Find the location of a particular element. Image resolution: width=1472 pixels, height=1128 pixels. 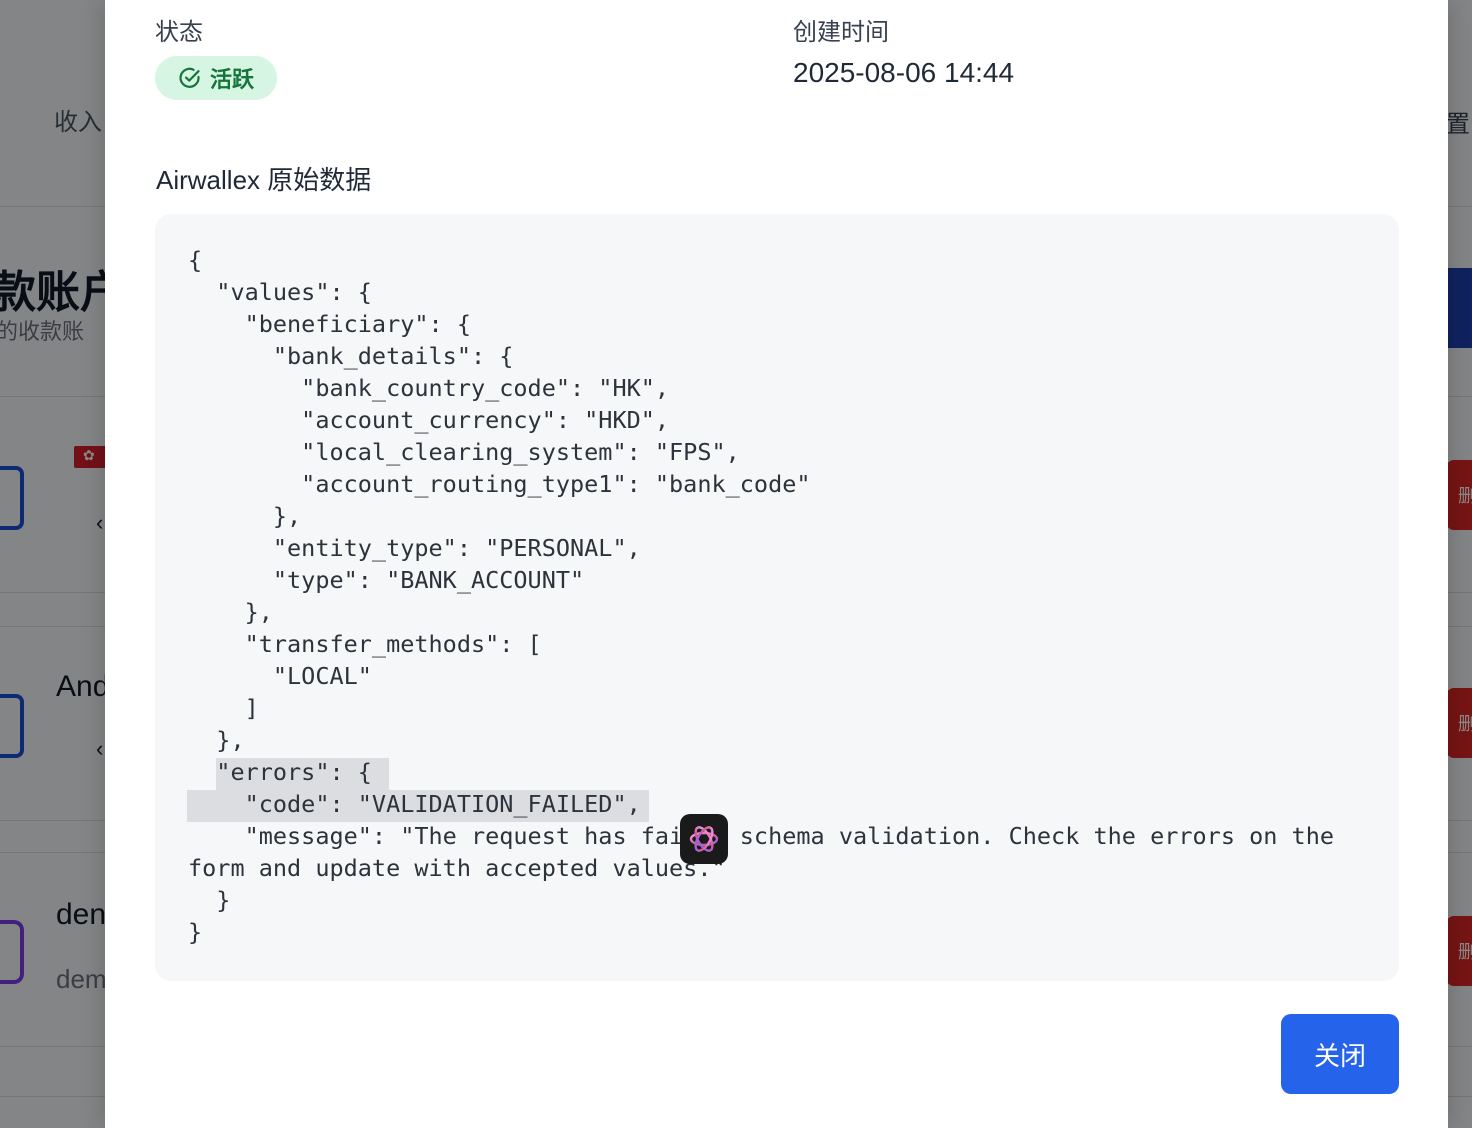

code-line: ] is located at coordinates (223, 708).